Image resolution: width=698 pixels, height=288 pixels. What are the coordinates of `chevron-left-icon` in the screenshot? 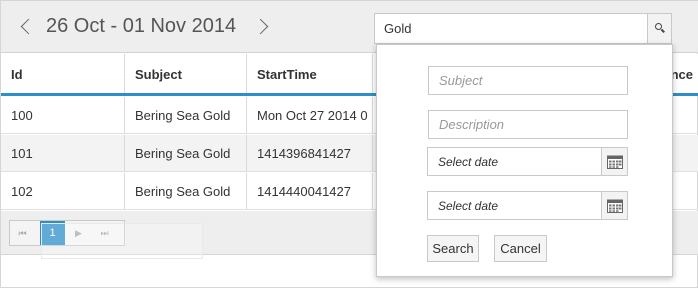 It's located at (28, 26).